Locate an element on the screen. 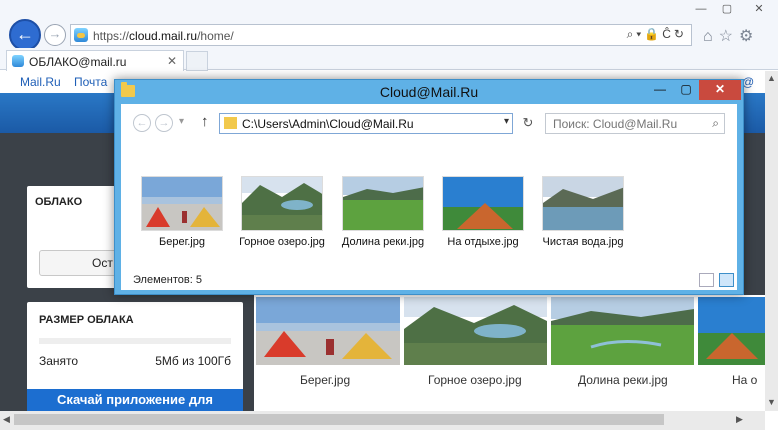  back-arrow-icon: ← is located at coordinates (25, 34).